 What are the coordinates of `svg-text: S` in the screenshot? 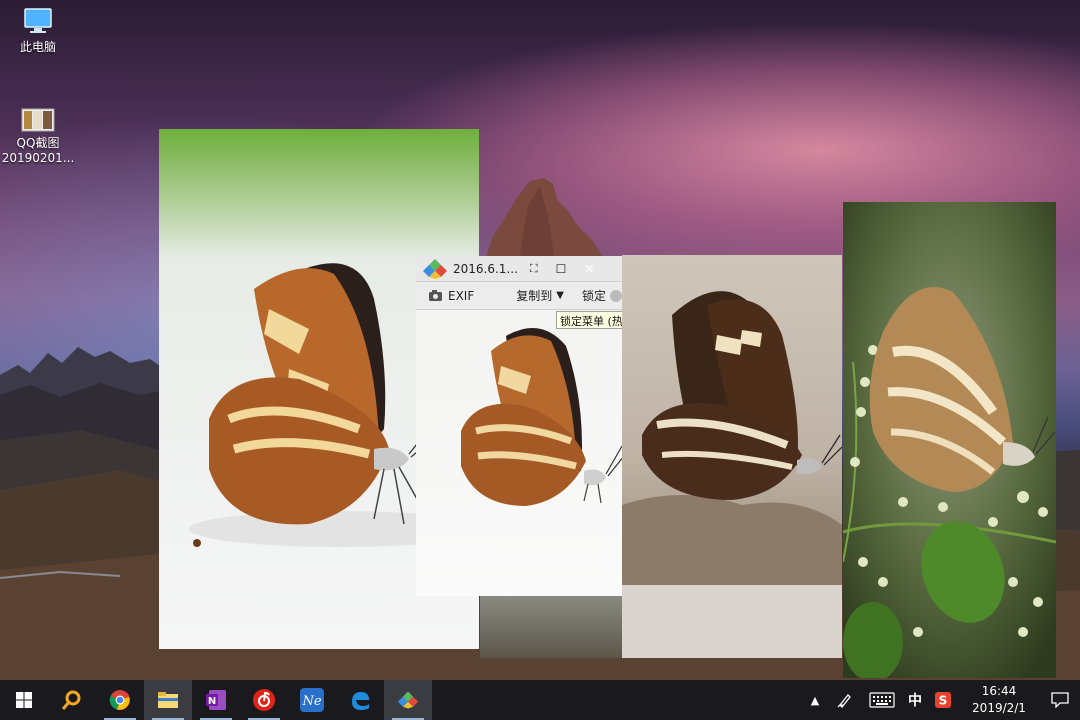 It's located at (943, 701).